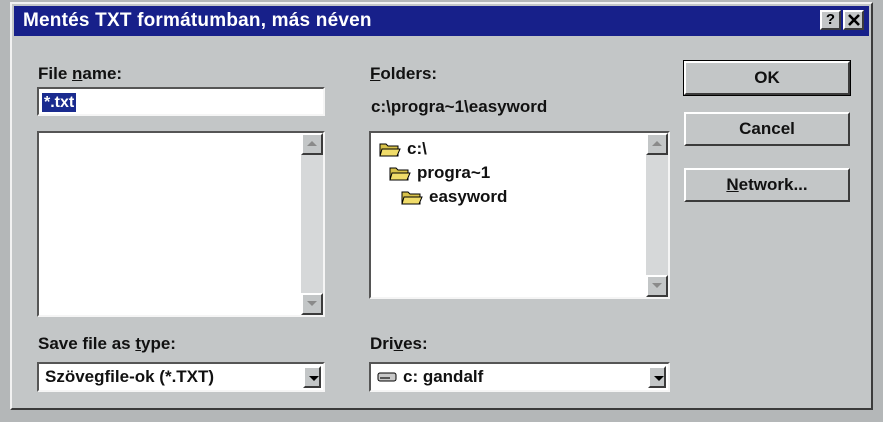 This screenshot has height=422, width=883. What do you see at coordinates (197, 20) in the screenshot?
I see `window-title: Mentés TXT formátumban, más néven` at bounding box center [197, 20].